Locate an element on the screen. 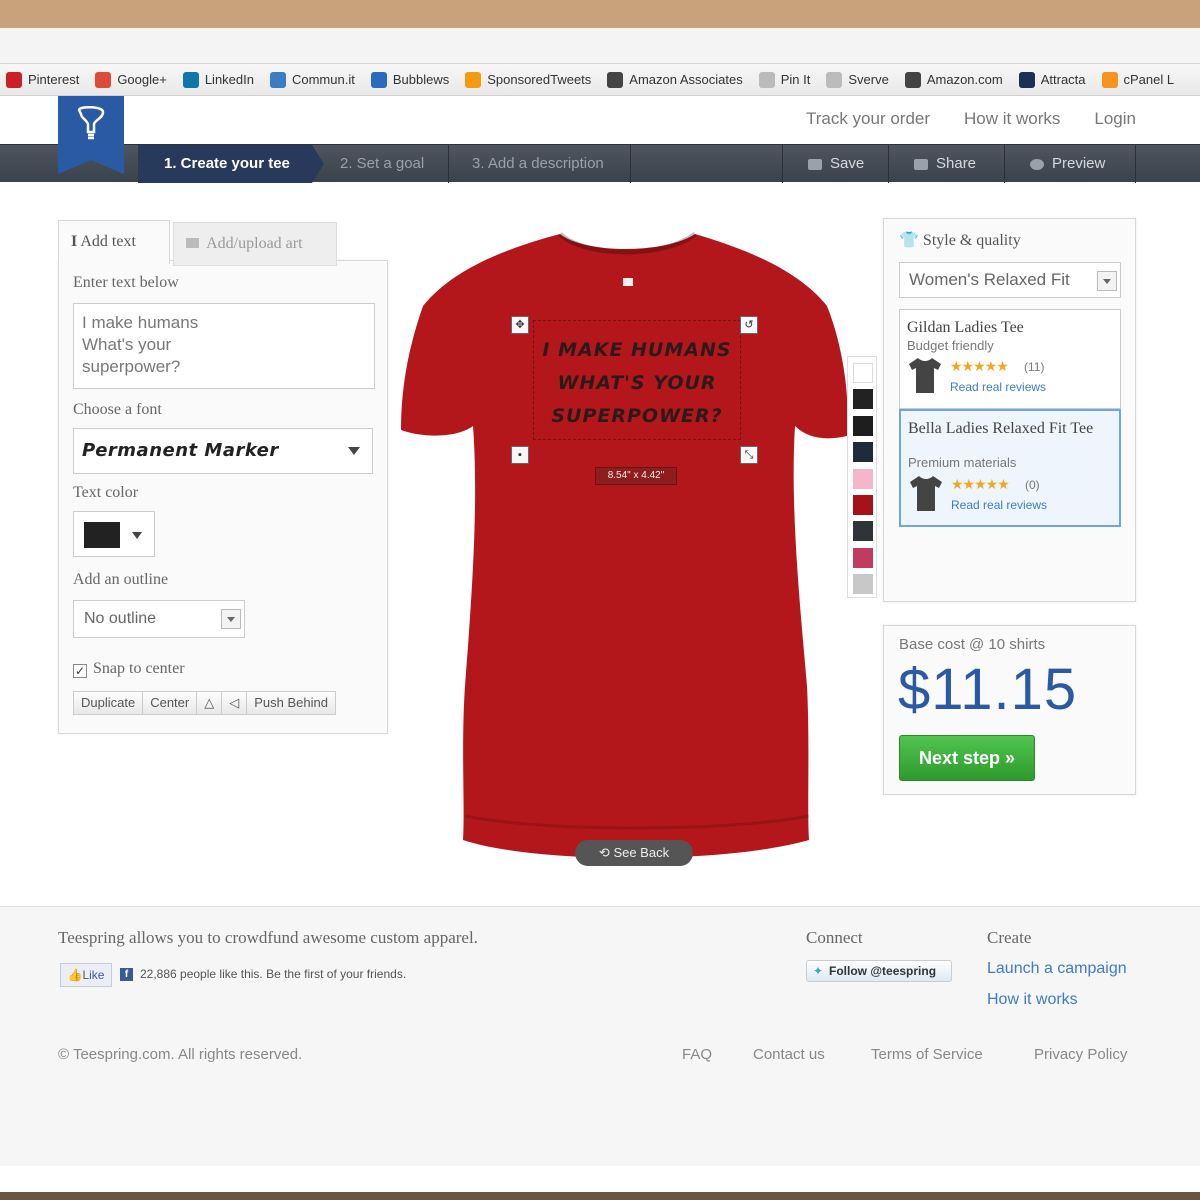  enter-text-label: Enter text below is located at coordinates (126, 282).